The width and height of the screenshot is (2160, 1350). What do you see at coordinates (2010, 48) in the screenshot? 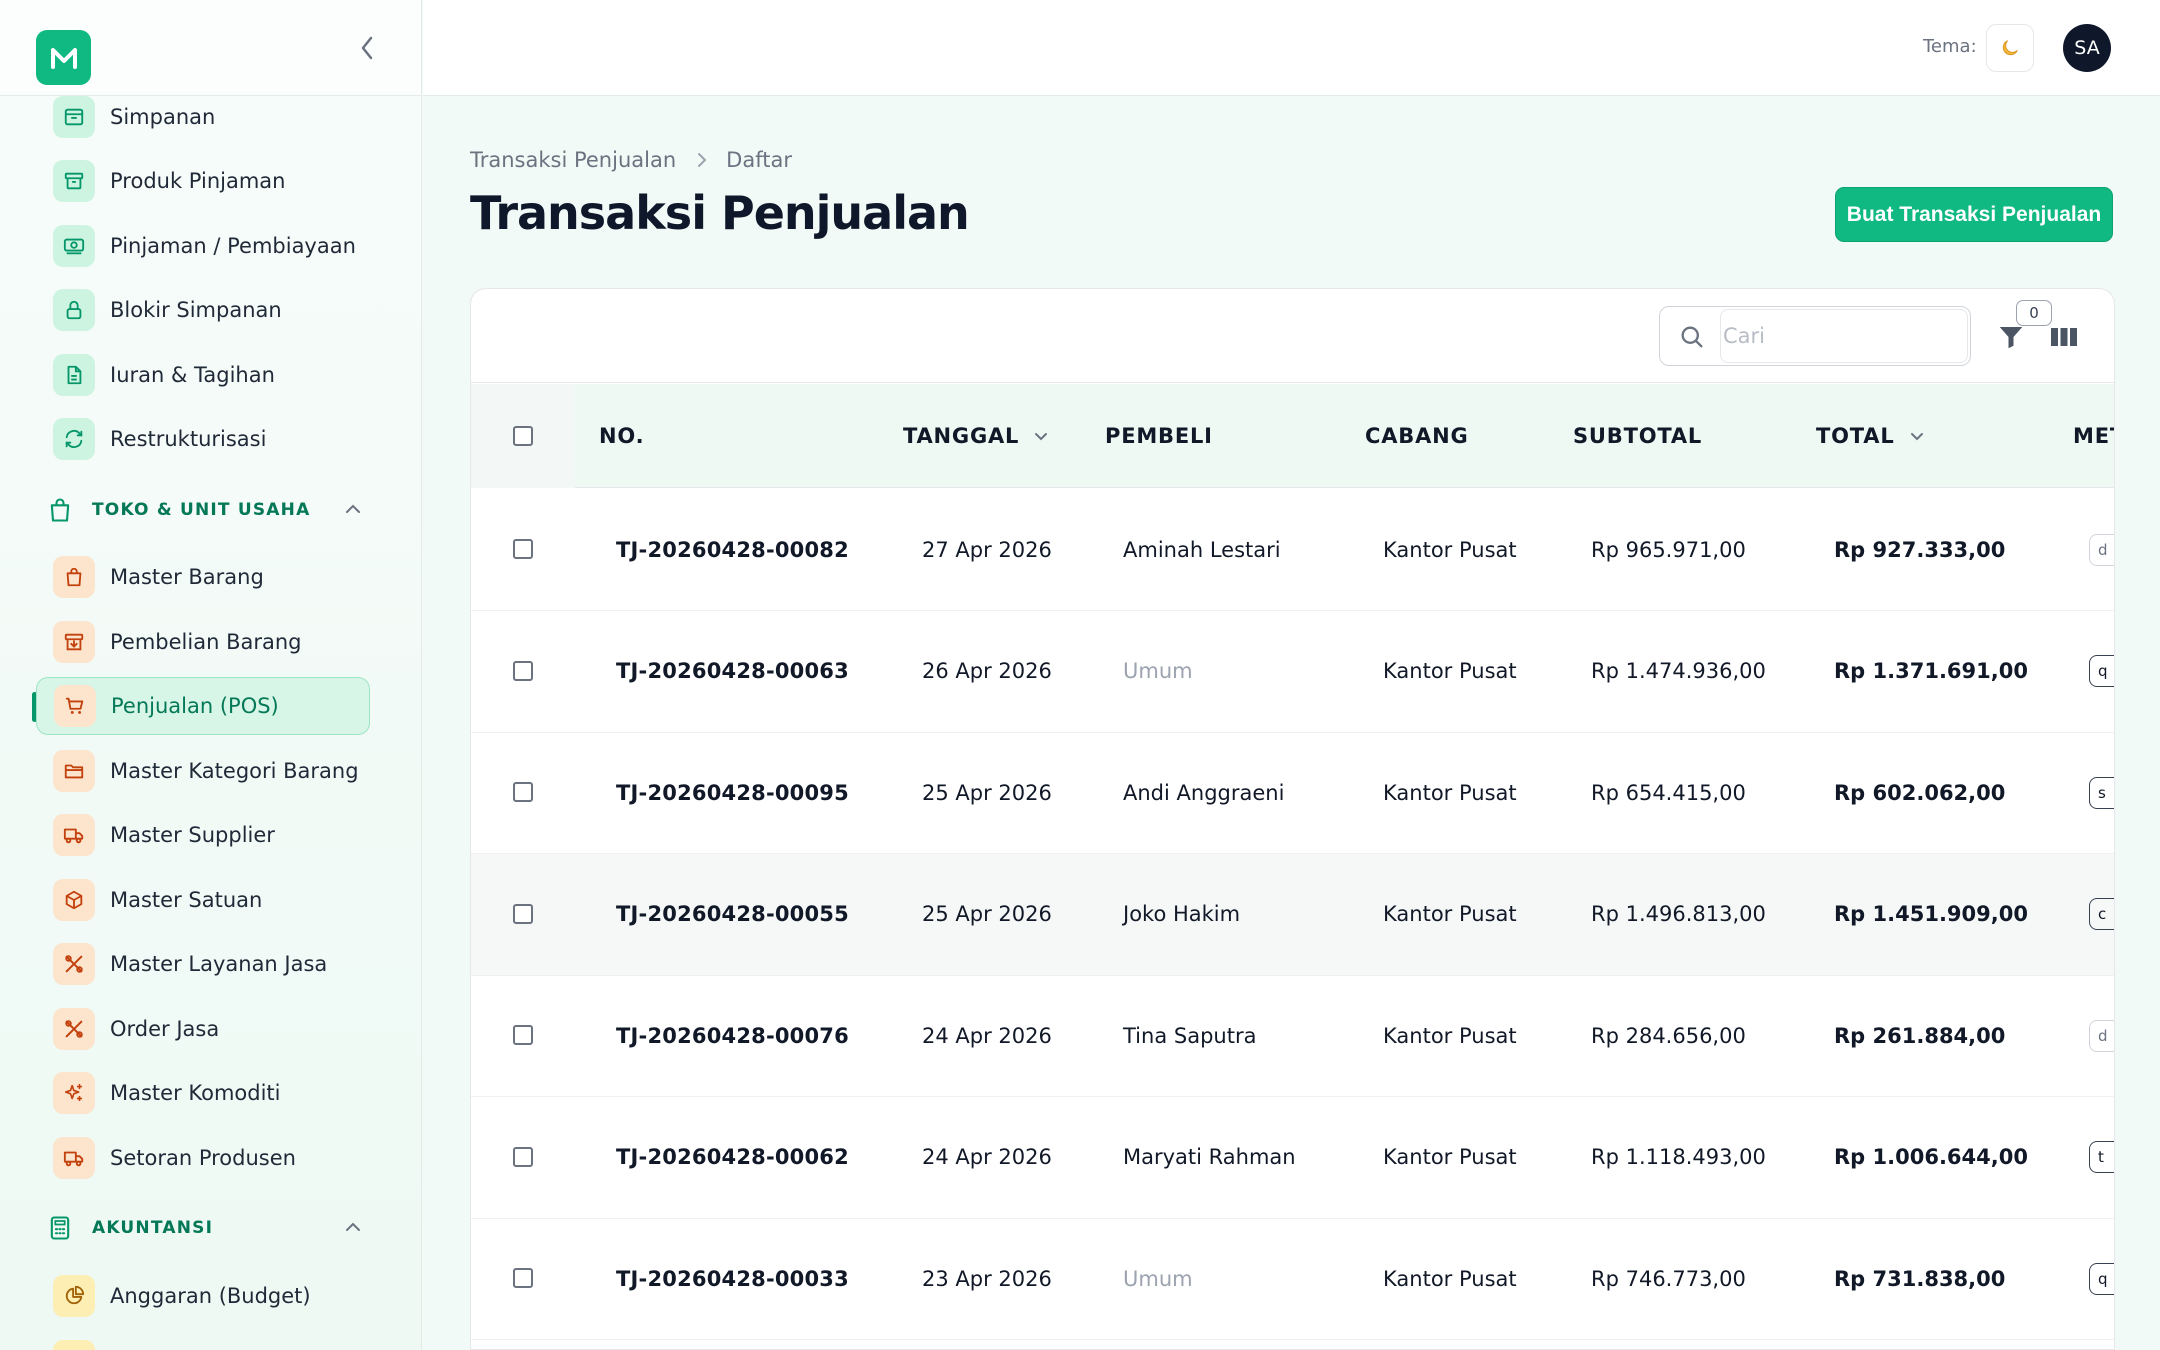
I see `theme-toggle-button` at bounding box center [2010, 48].